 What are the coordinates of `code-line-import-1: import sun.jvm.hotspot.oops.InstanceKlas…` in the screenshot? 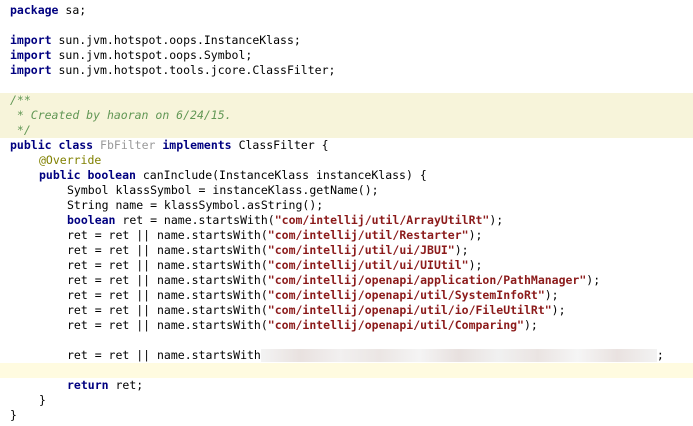 It's located at (346, 40).